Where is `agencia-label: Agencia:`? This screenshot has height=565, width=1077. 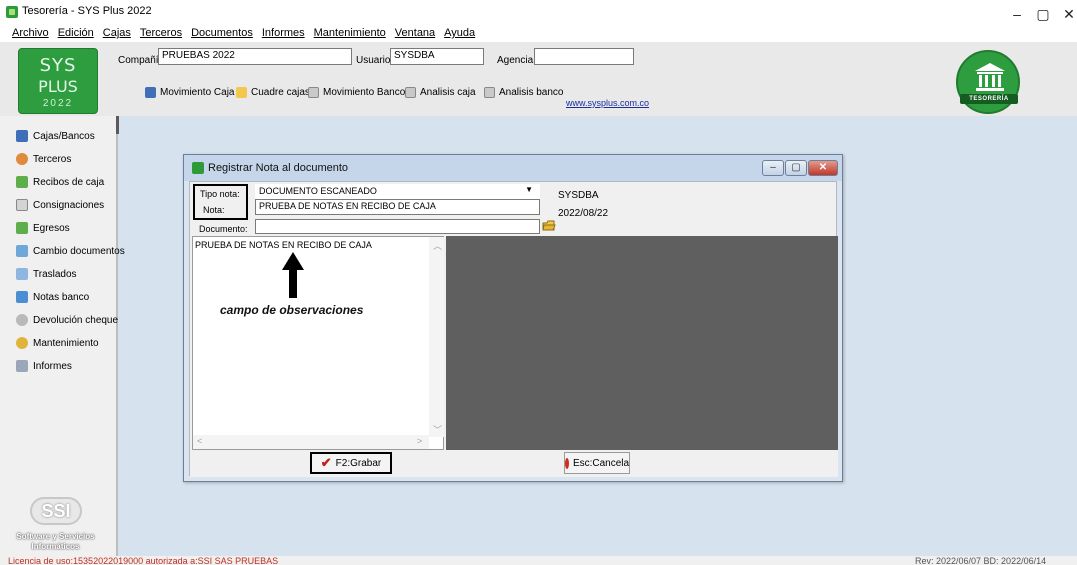
agencia-label: Agencia: is located at coordinates (516, 60).